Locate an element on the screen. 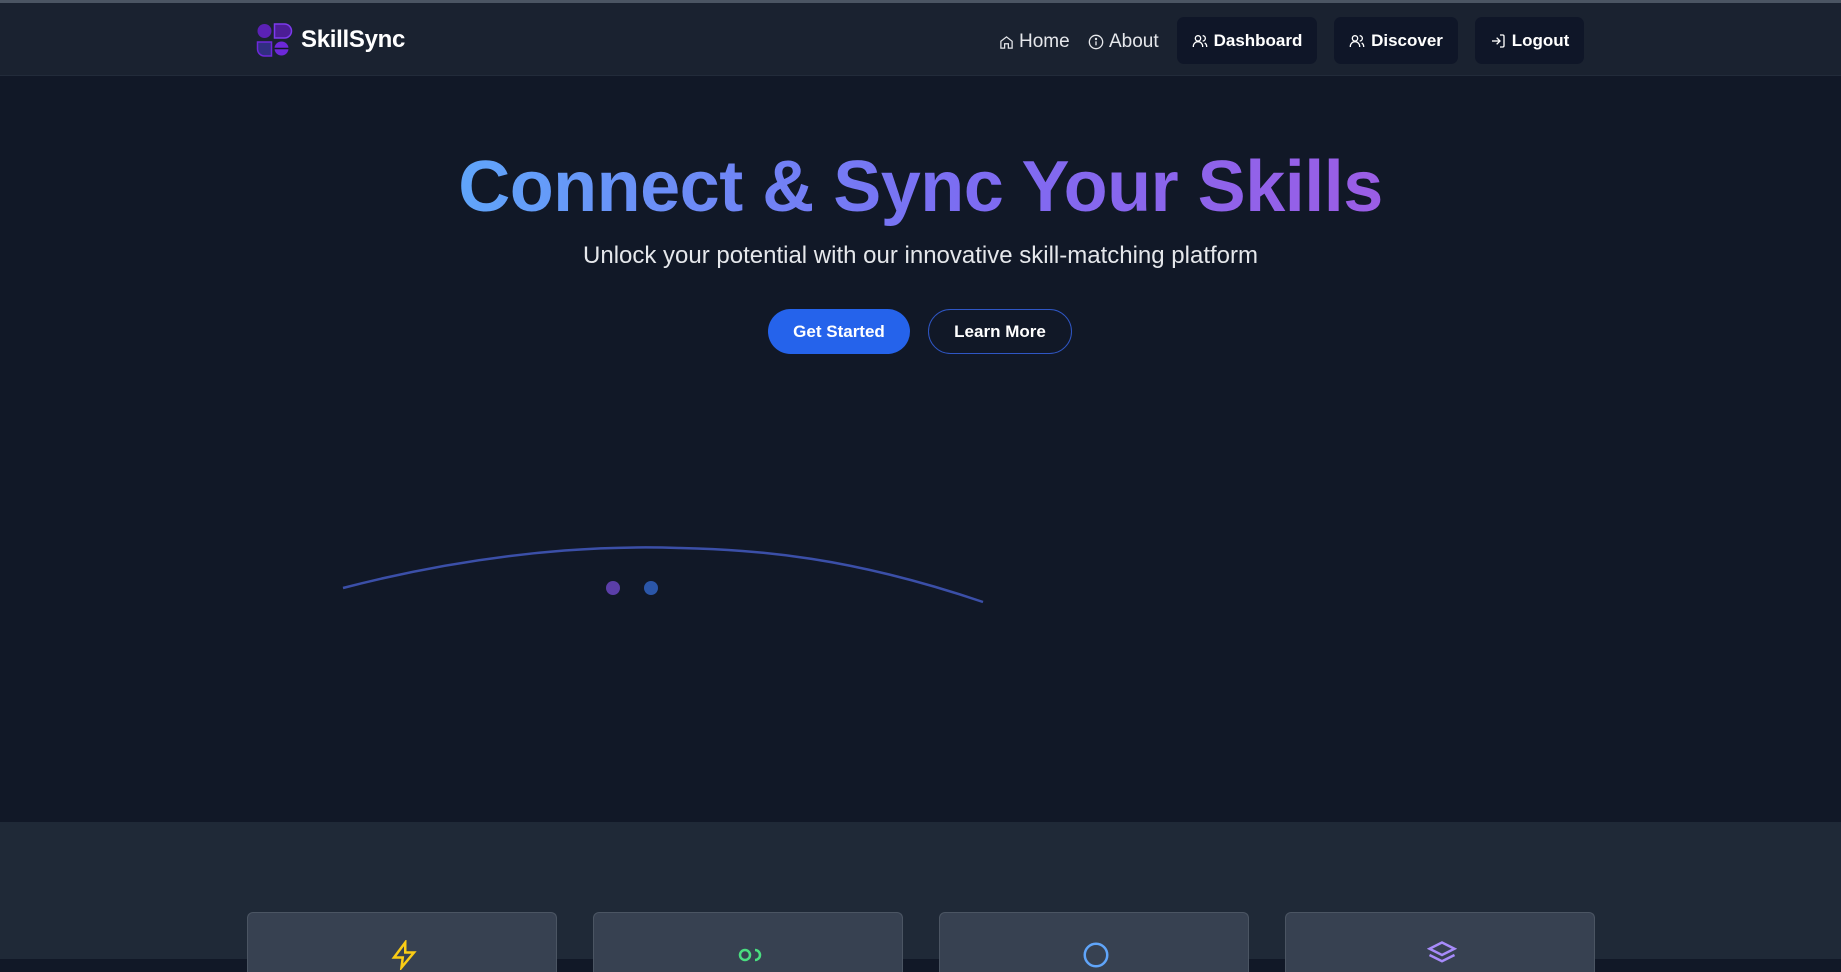  lightning-icon is located at coordinates (404, 955).